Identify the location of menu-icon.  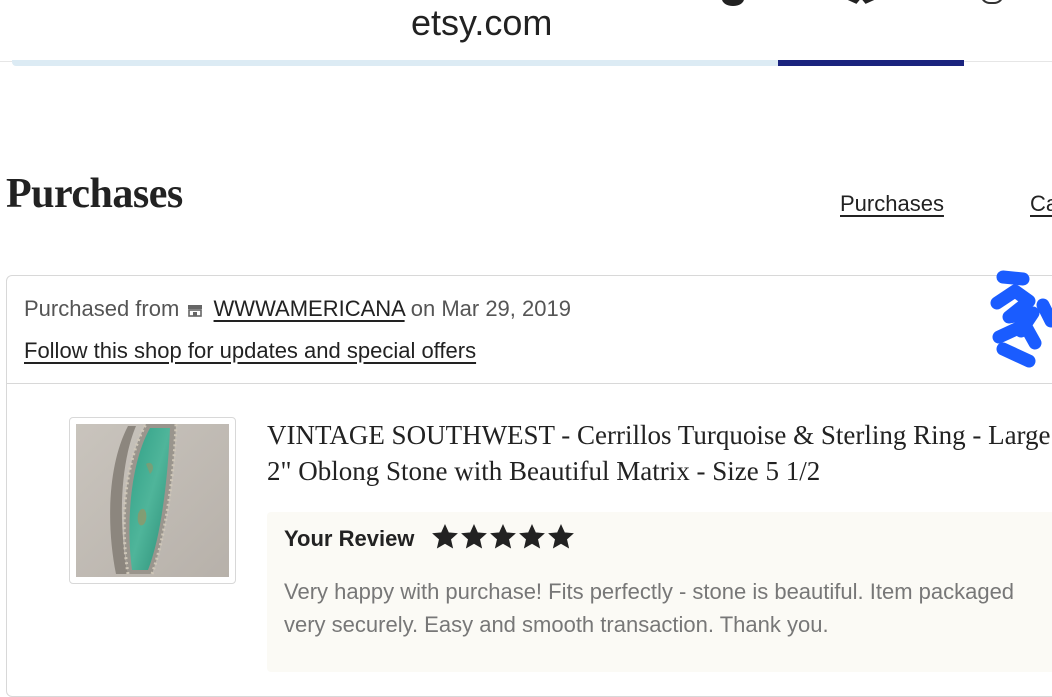
(992, 2).